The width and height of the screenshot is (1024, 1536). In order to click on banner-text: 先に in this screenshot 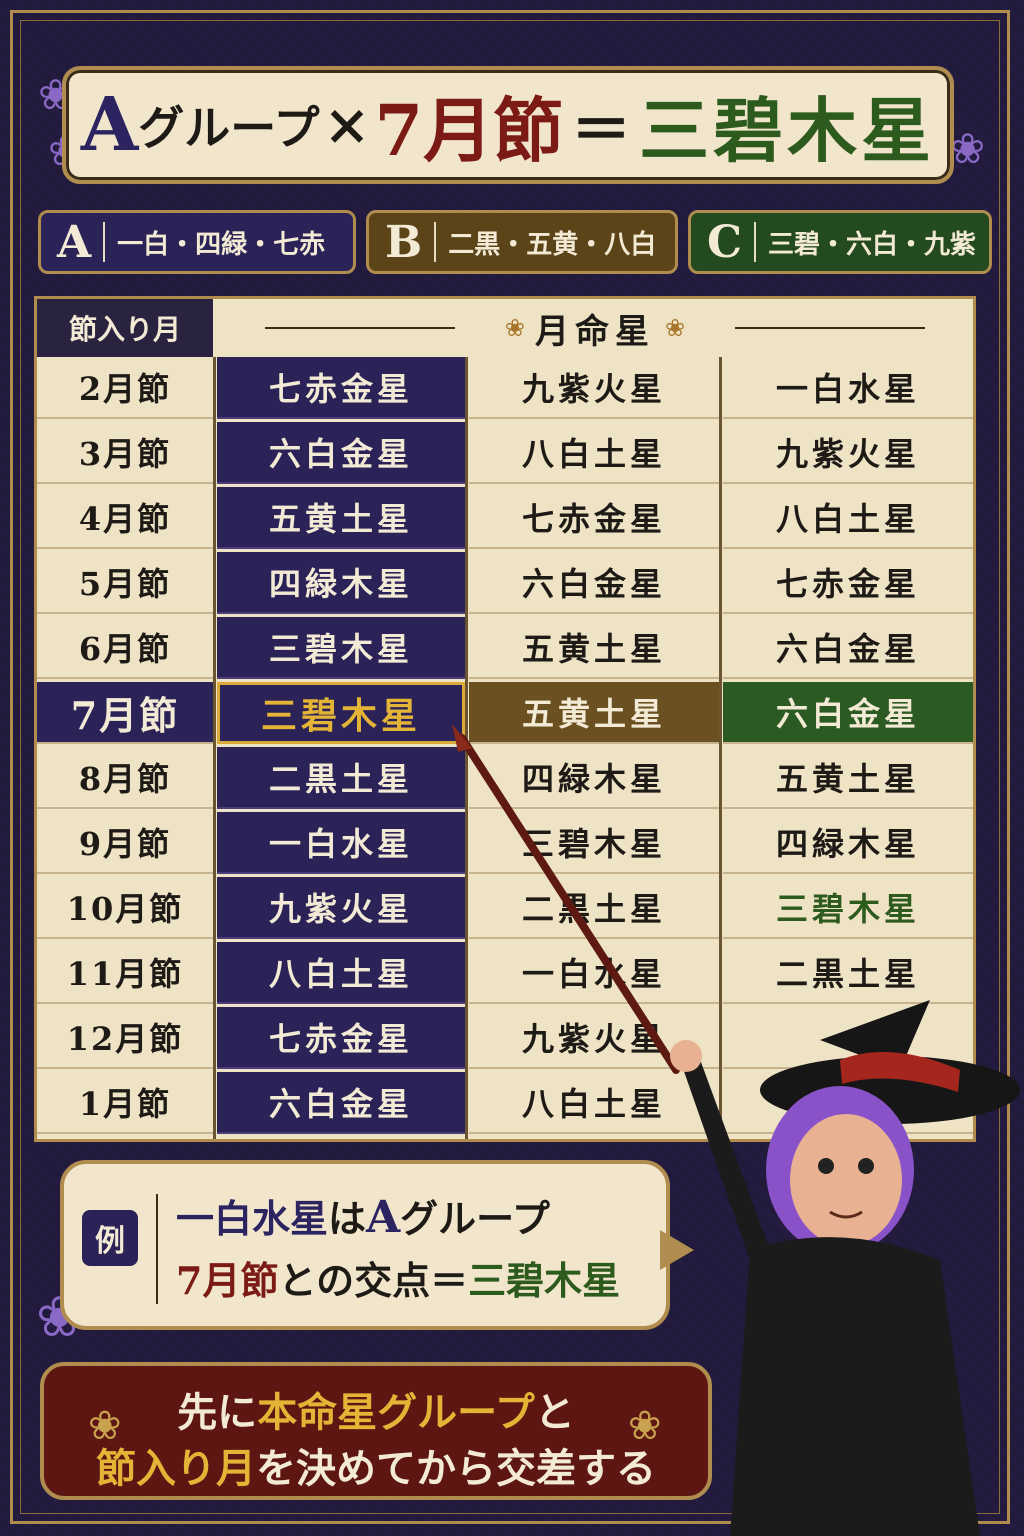, I will do `click(217, 1412)`.